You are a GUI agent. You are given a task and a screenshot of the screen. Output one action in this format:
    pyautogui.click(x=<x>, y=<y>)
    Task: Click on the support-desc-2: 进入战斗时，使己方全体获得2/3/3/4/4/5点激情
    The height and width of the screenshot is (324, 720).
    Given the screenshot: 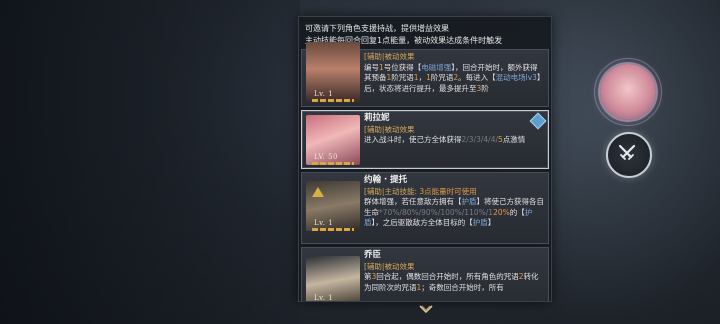 What is the action you would take?
    pyautogui.click(x=454, y=140)
    